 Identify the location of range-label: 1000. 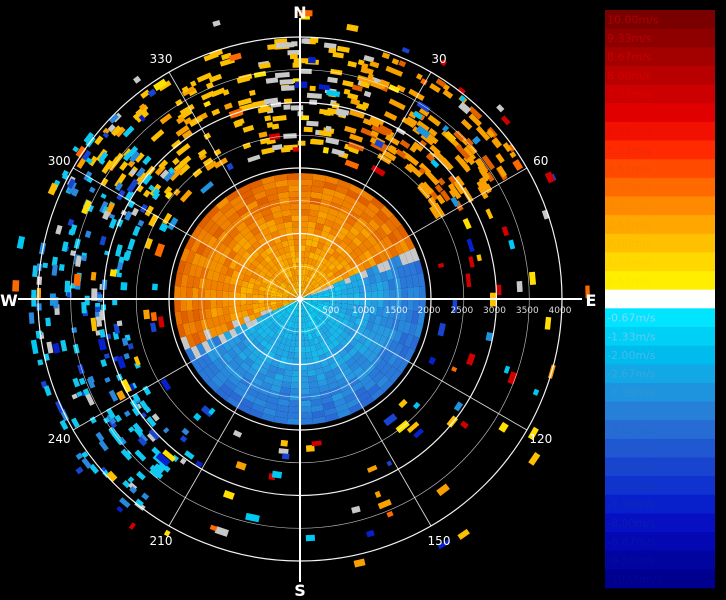
(363, 311).